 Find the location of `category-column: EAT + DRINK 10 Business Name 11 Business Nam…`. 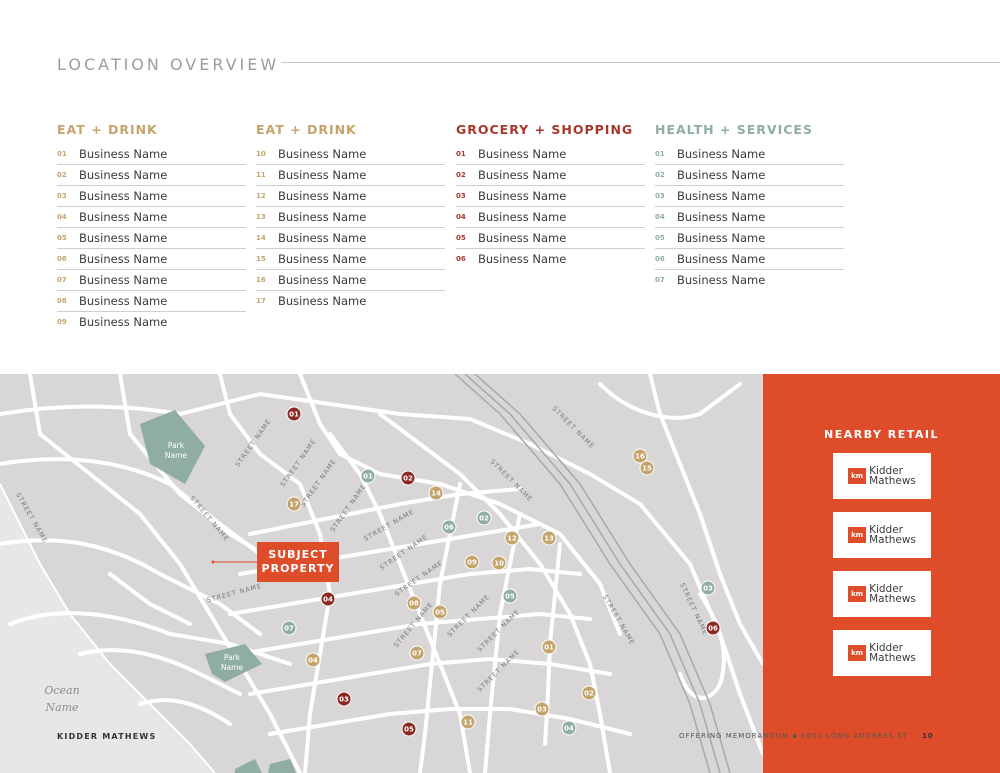

category-column: EAT + DRINK 10 Business Name 11 Business Nam… is located at coordinates (350, 216).